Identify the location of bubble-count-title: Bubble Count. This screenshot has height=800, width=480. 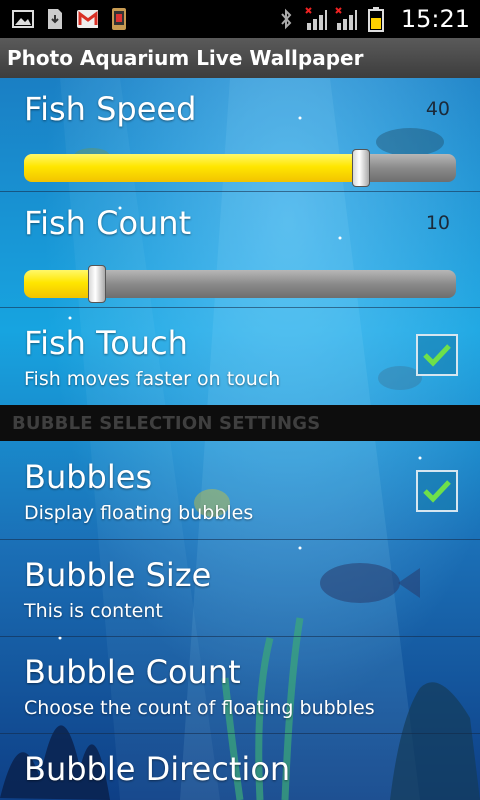
(132, 672).